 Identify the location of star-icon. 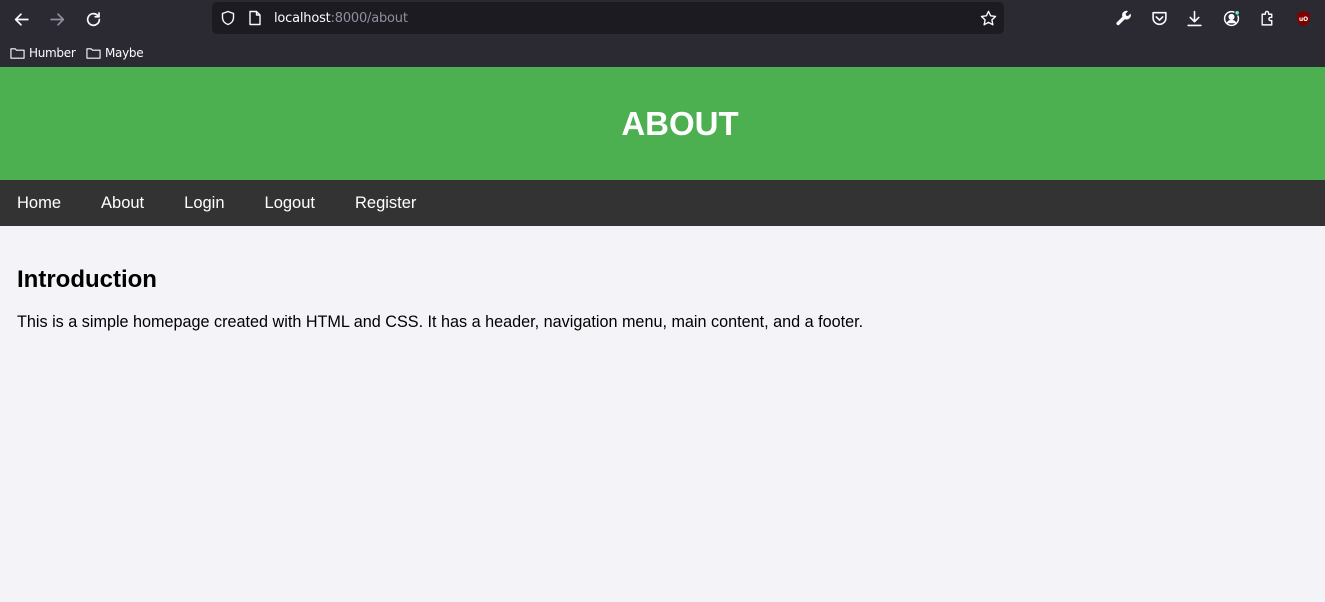
(988, 17).